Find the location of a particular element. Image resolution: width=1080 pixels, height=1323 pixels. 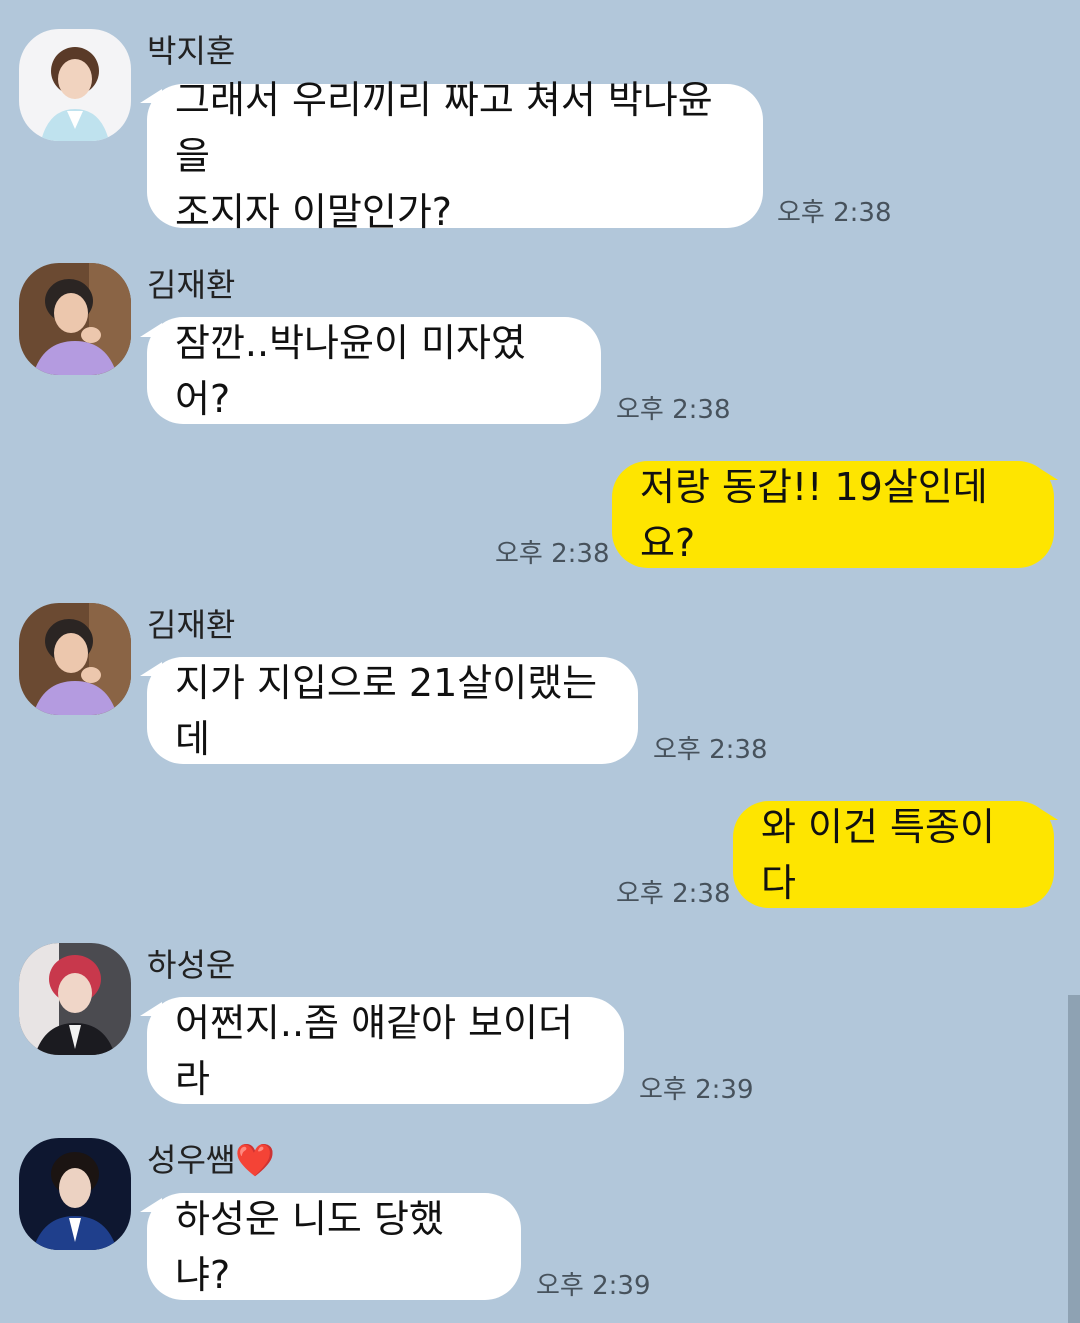

sender-name: 성우쌤❤️ is located at coordinates (211, 1160).